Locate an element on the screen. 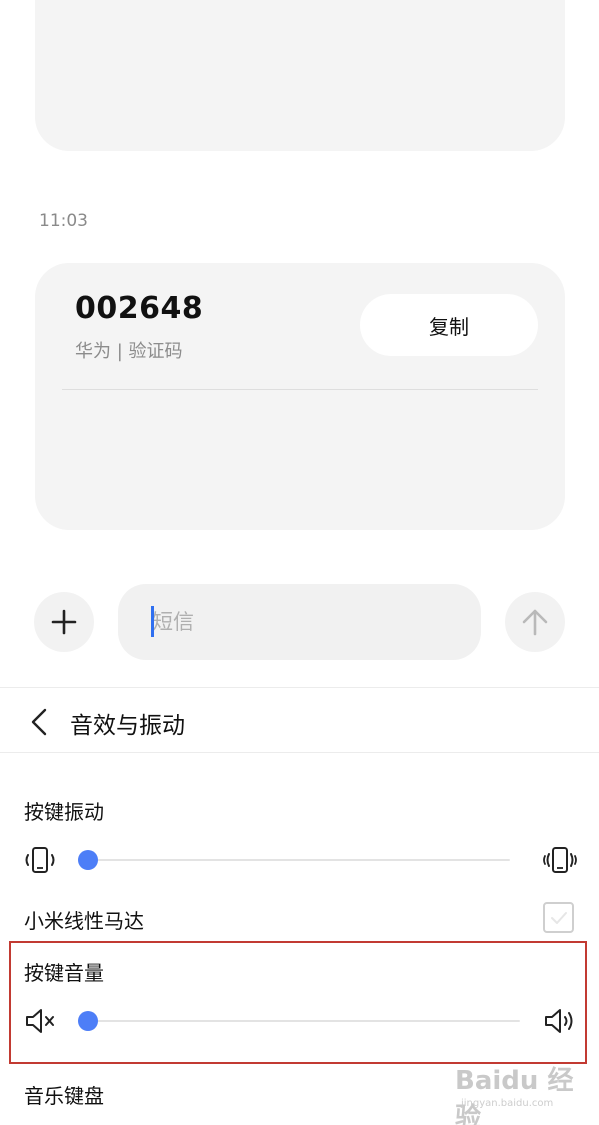  music-keyboard-label: 音乐键盘 is located at coordinates (64, 1096).